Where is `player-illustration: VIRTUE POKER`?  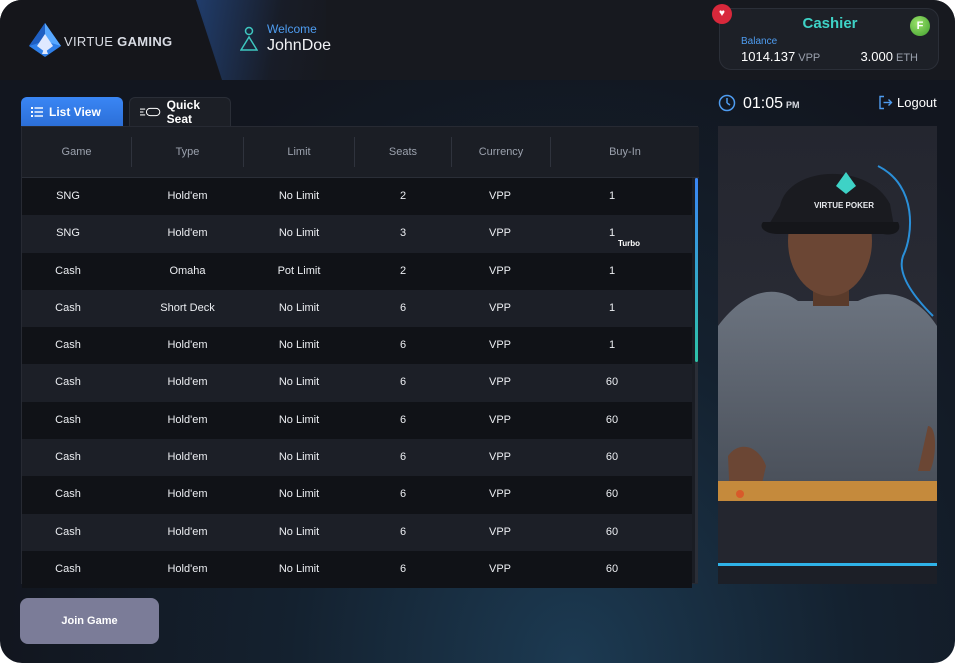
player-illustration: VIRTUE POKER is located at coordinates (827, 365).